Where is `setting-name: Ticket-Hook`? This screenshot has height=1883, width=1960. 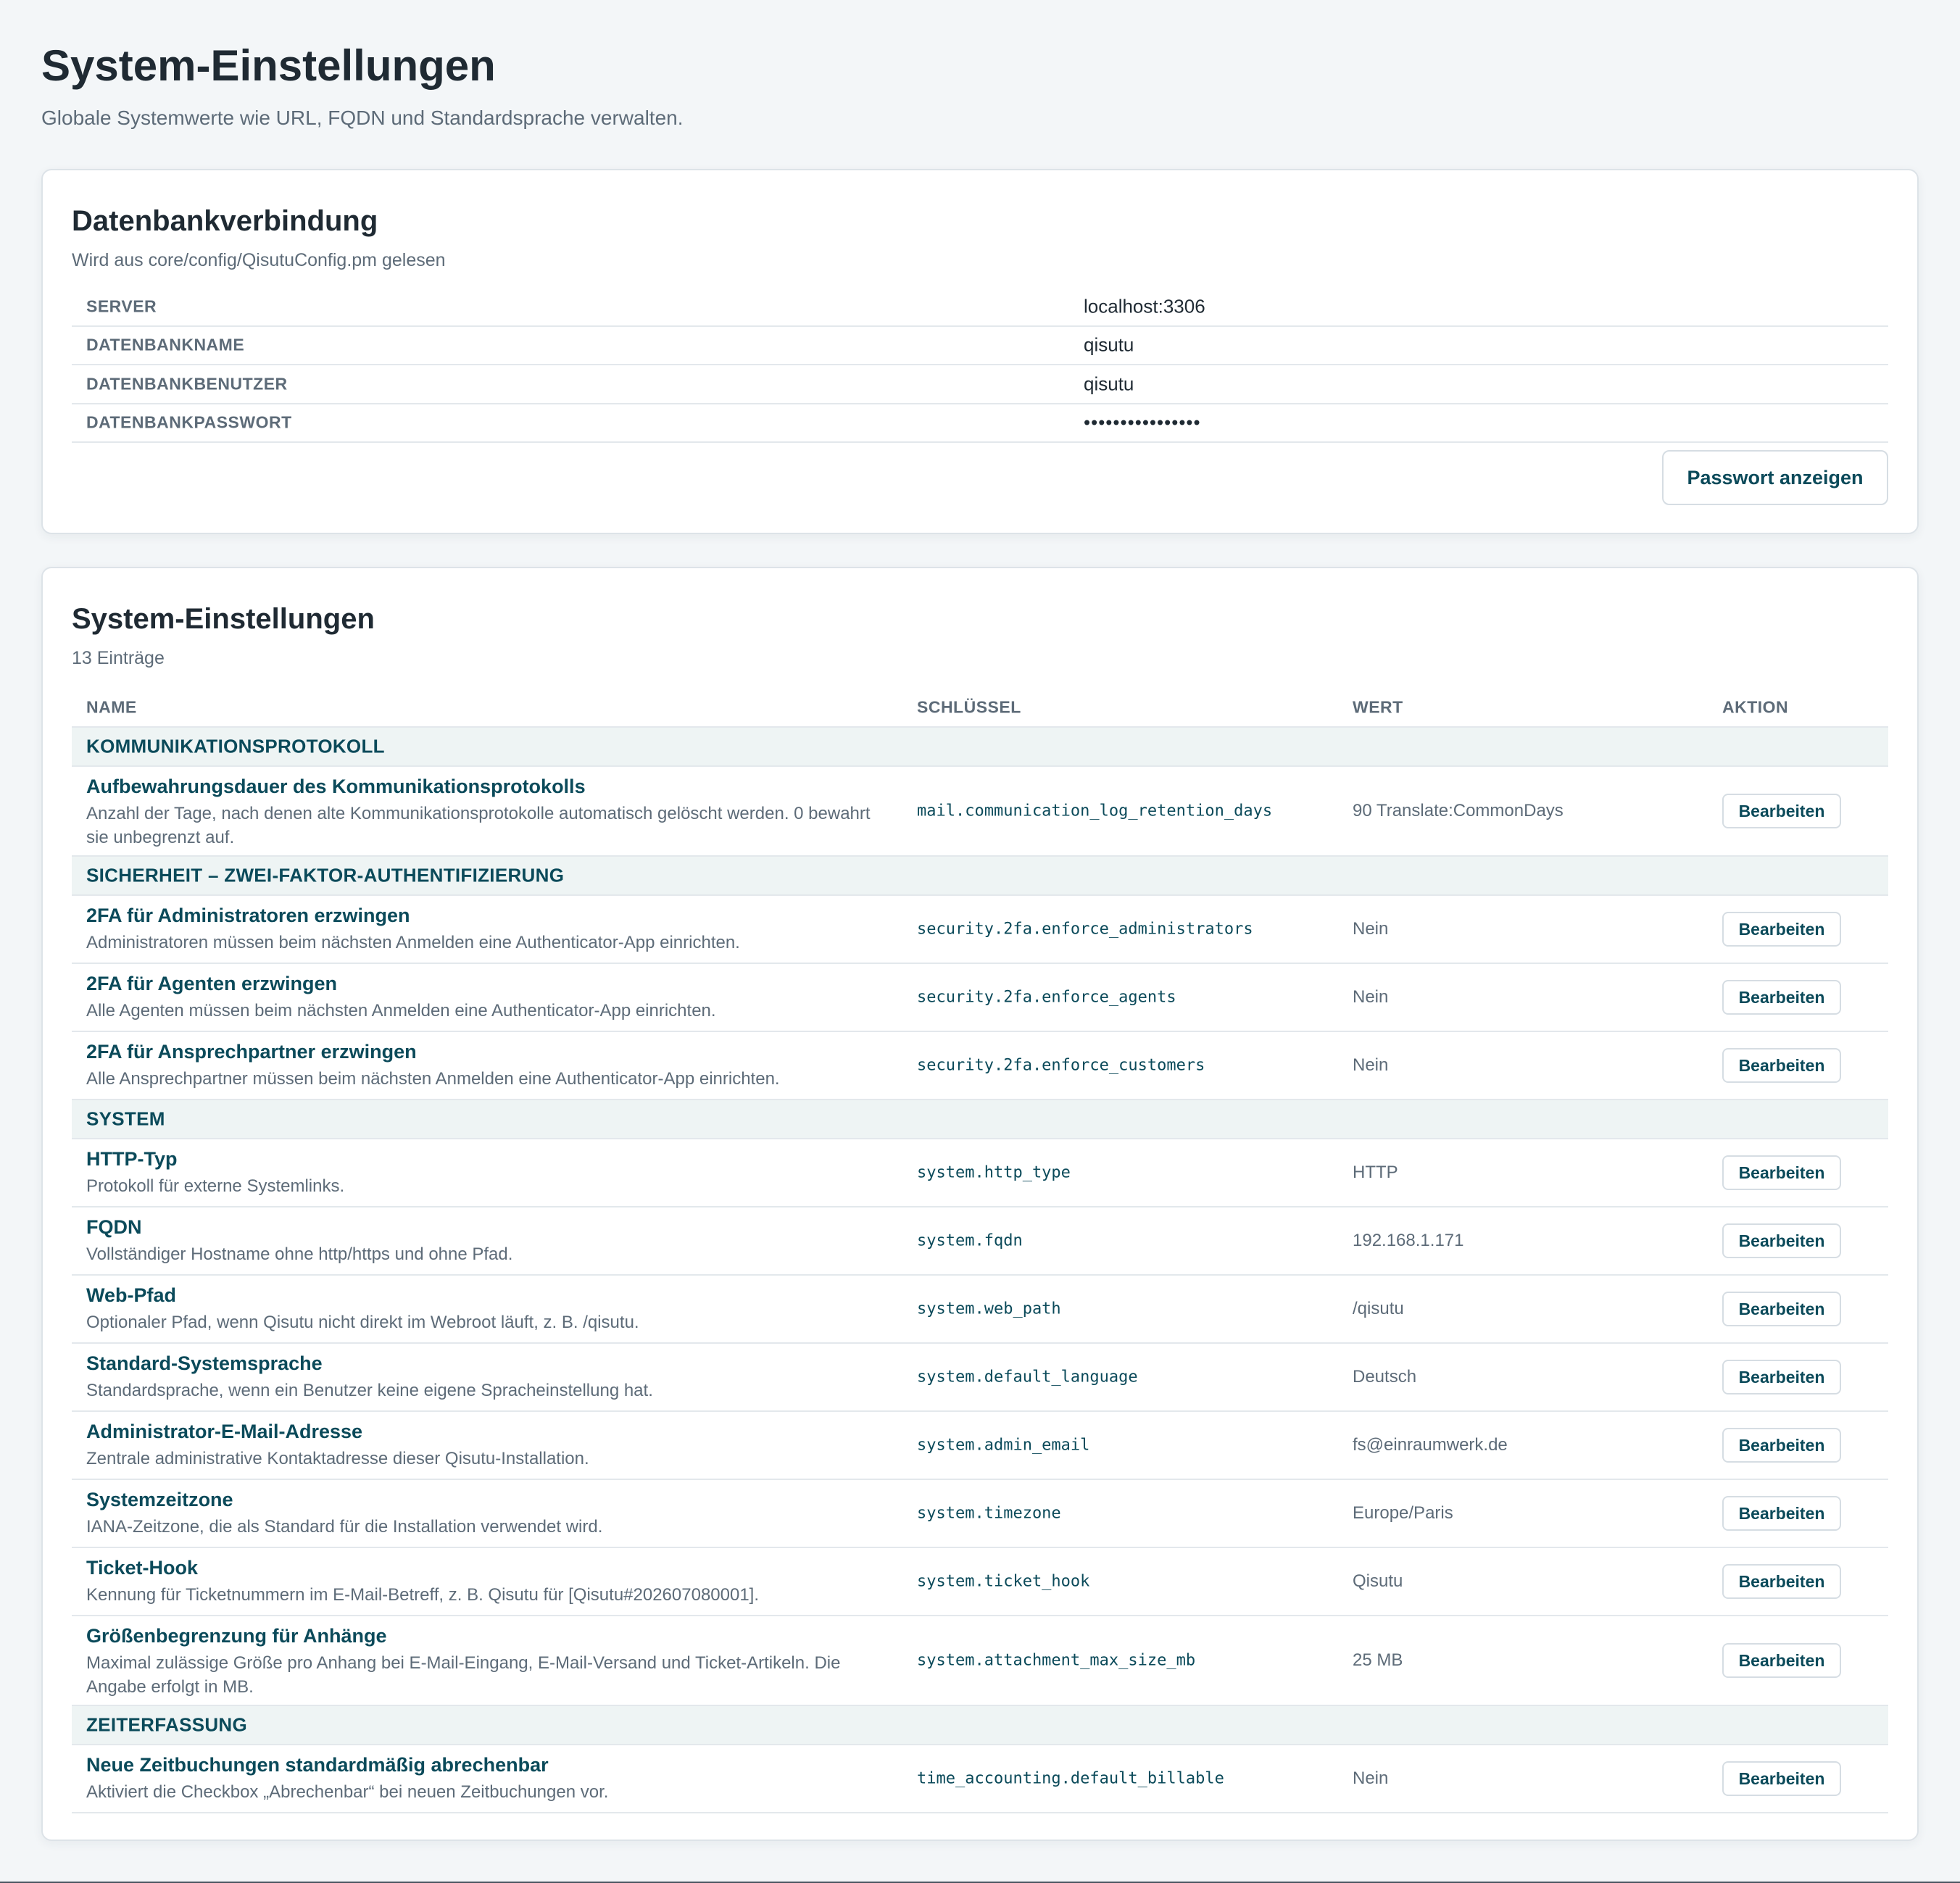
setting-name: Ticket-Hook is located at coordinates (142, 1568).